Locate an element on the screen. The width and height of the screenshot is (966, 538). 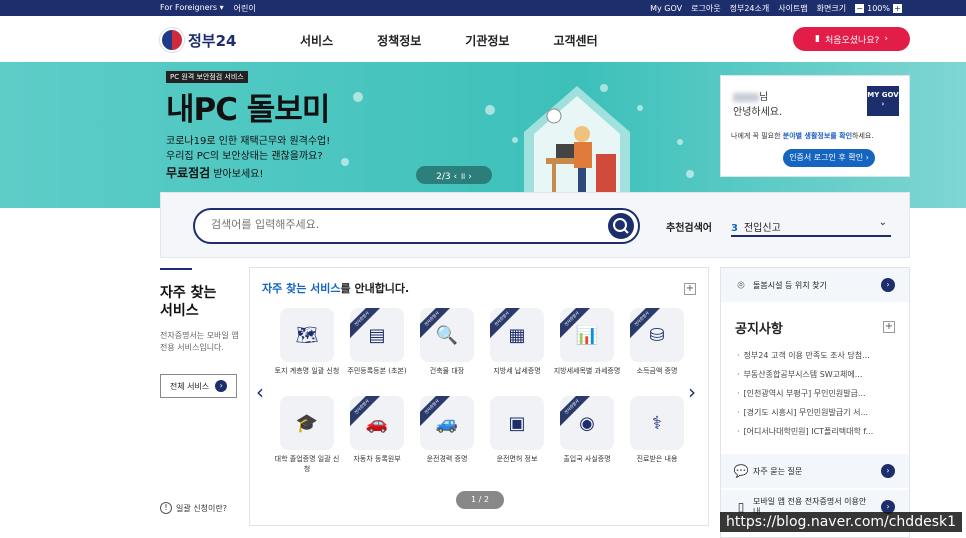
car-document-icon: 🚙 전자증명서 is located at coordinates (447, 423).